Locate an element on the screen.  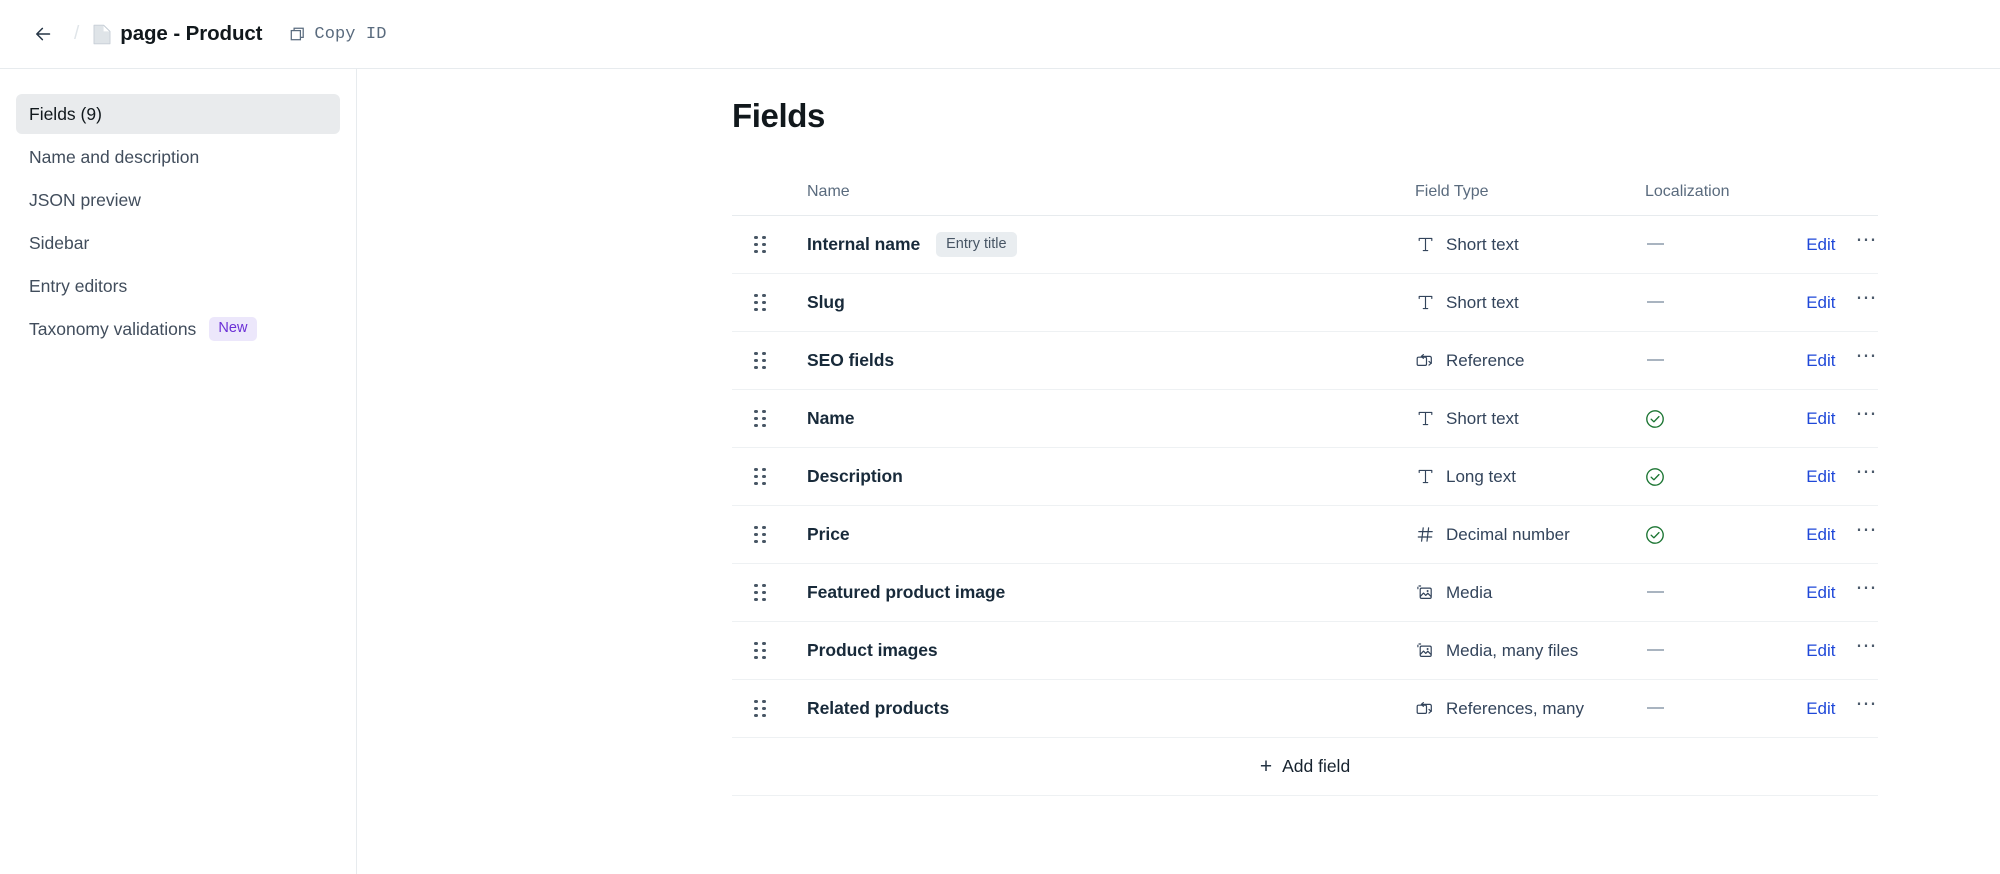
field-type-label: Media is located at coordinates (1469, 592).